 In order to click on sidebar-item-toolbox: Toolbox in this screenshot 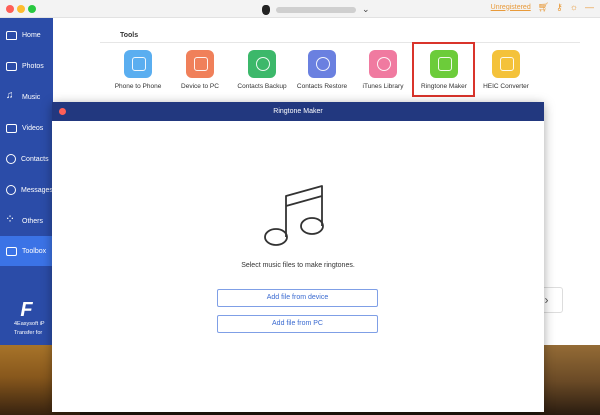, I will do `click(26, 251)`.